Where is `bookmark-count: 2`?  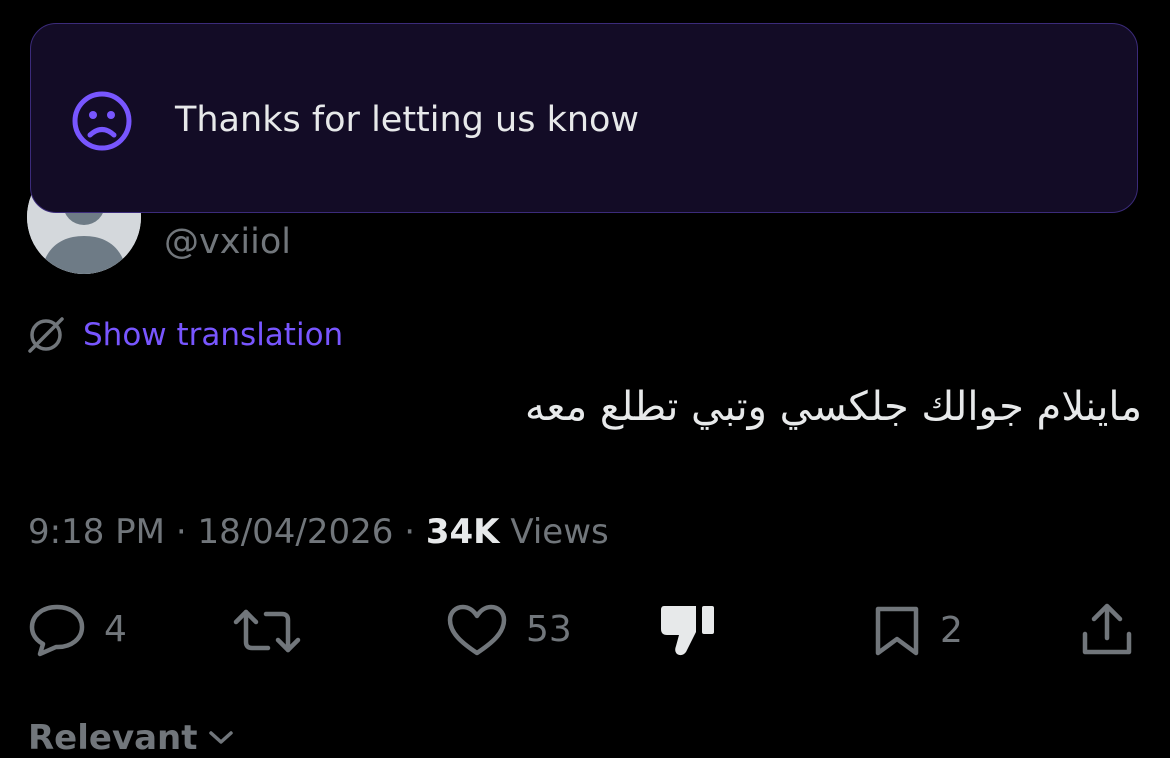
bookmark-count: 2 is located at coordinates (951, 630).